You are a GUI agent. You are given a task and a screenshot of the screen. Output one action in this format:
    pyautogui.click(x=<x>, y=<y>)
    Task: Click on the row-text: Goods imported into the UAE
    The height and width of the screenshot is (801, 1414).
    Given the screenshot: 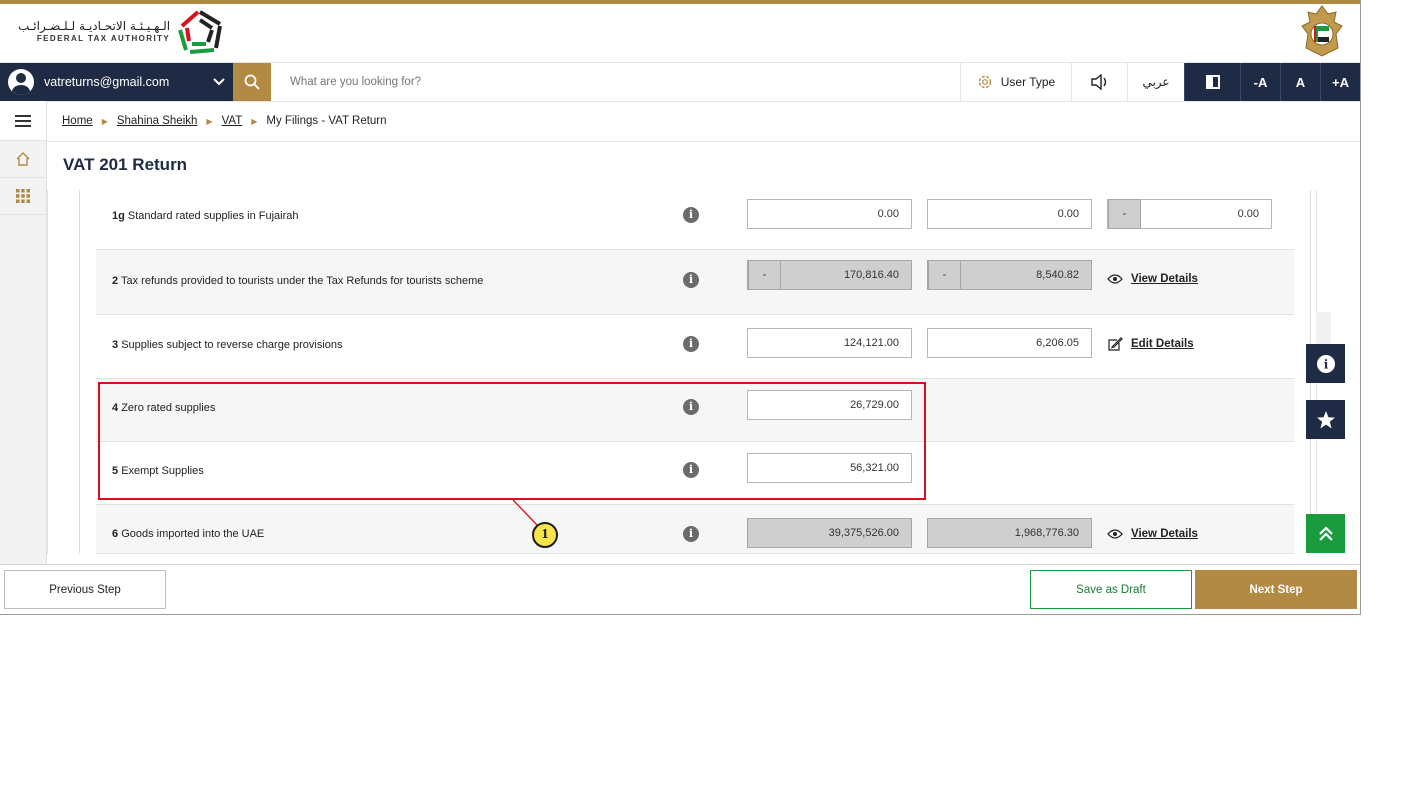 What is the action you would take?
    pyautogui.click(x=193, y=534)
    